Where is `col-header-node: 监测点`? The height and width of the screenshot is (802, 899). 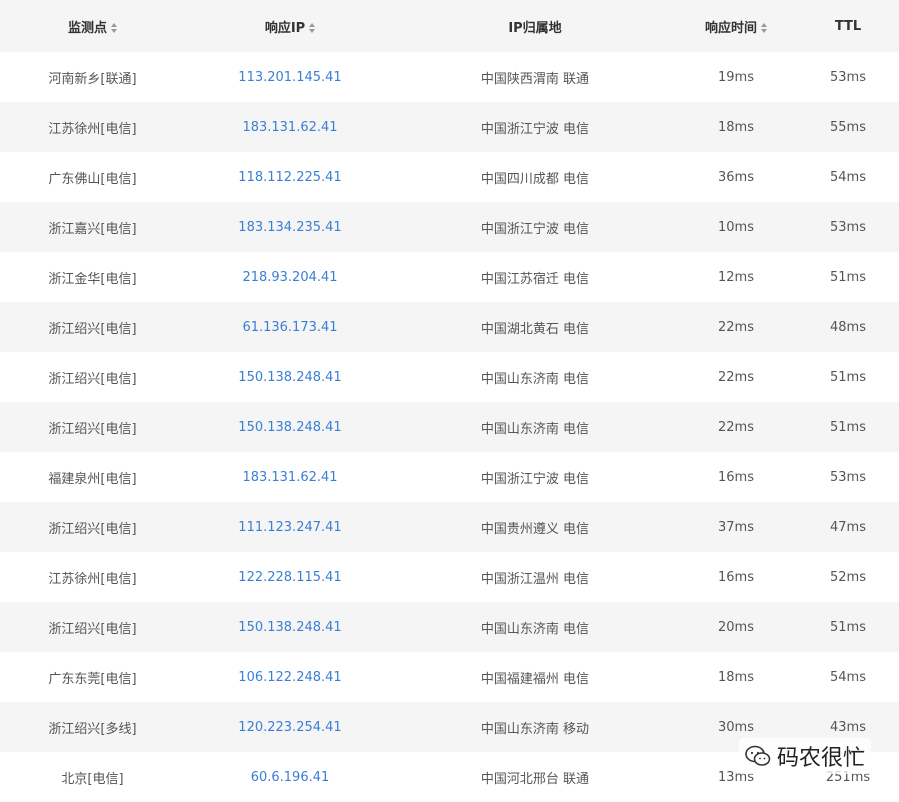
col-header-node: 监测点 is located at coordinates (92, 26).